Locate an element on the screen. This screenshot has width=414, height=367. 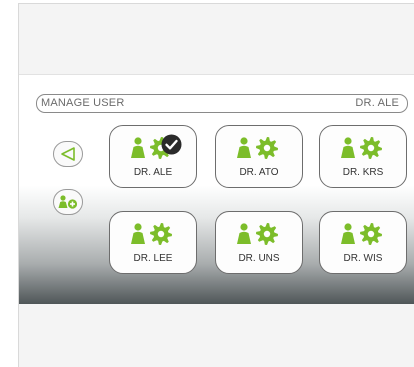
user-tile-label: DR. WIS is located at coordinates (363, 258).